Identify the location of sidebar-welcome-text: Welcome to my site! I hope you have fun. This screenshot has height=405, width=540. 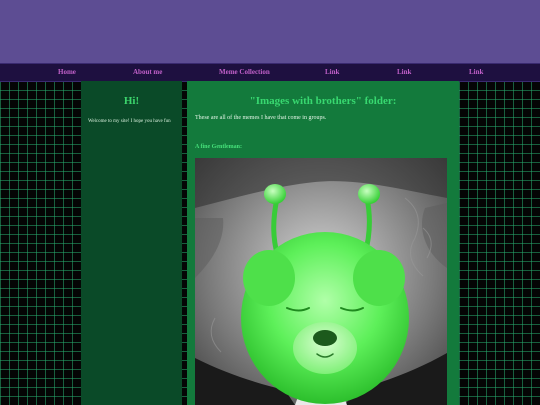
(129, 121).